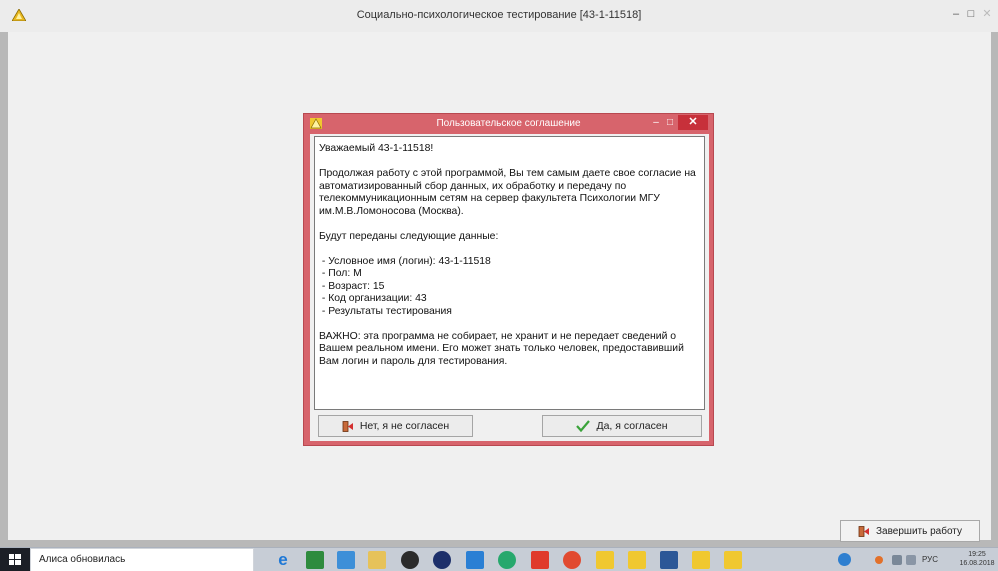  Describe the element at coordinates (987, 14) in the screenshot. I see `close-button: ✕` at that location.